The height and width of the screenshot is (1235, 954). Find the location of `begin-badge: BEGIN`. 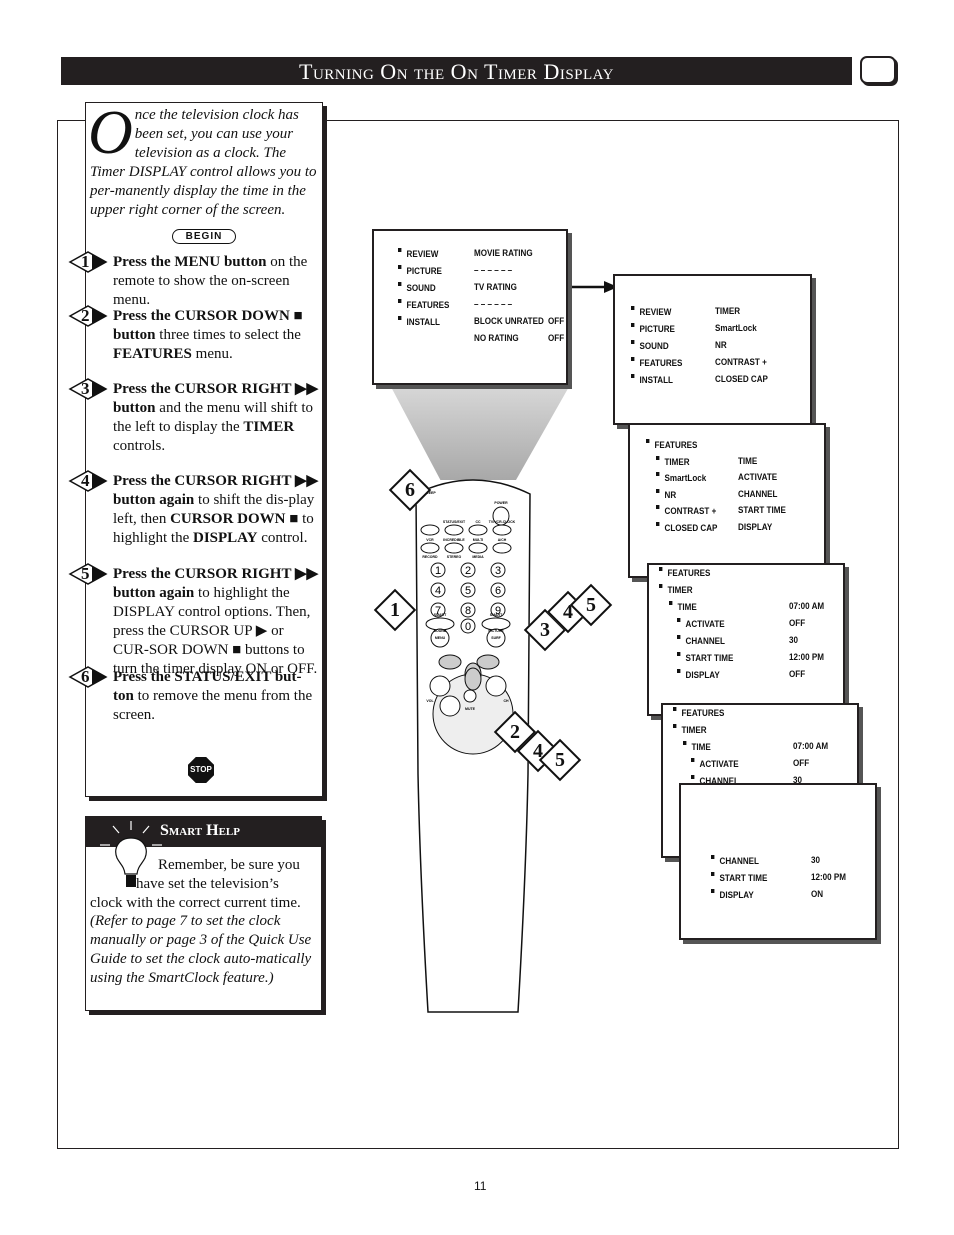

begin-badge: BEGIN is located at coordinates (204, 236).